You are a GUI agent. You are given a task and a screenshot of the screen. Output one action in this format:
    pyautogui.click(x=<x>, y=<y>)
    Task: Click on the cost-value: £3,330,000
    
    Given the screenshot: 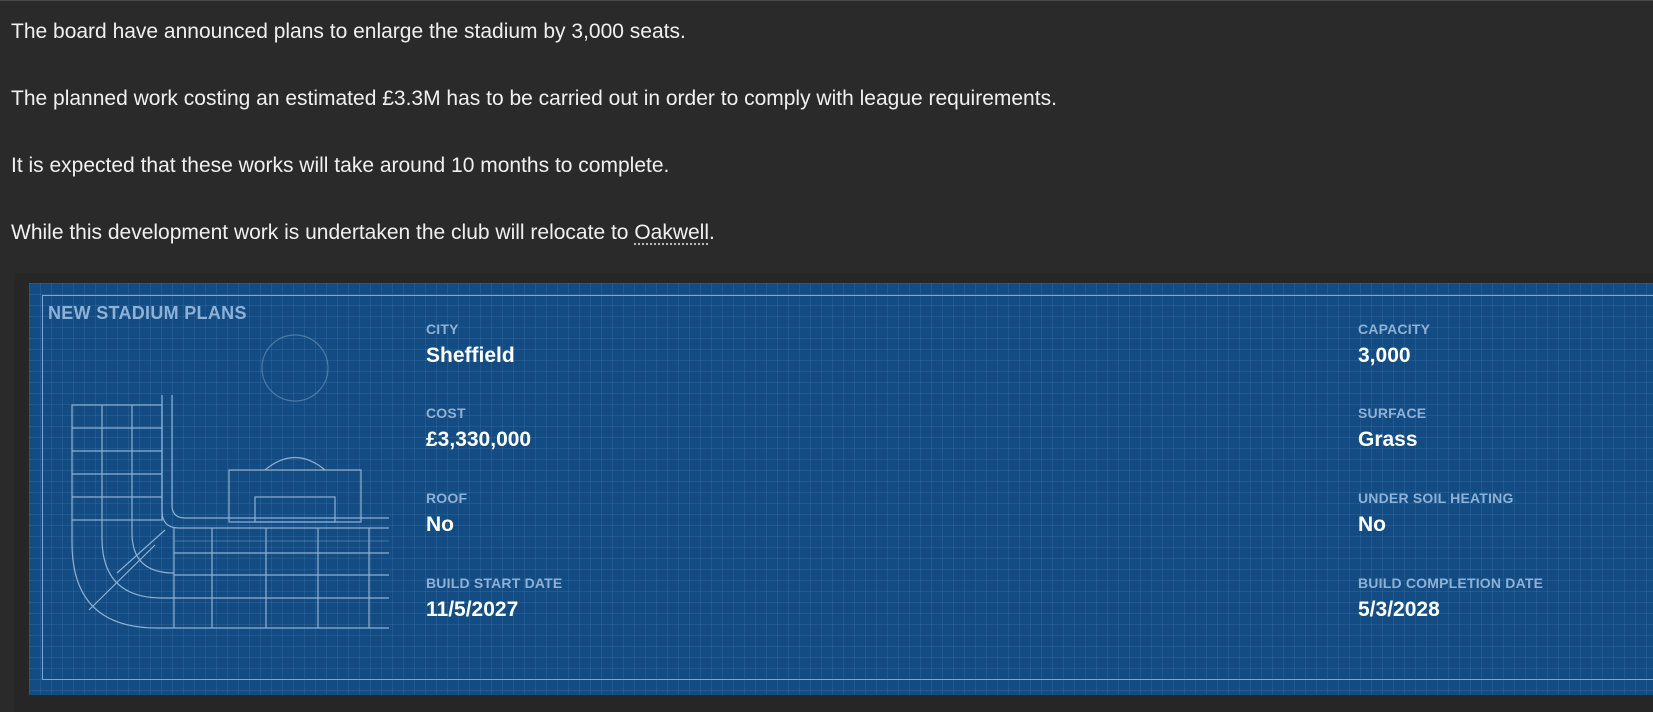 What is the action you would take?
    pyautogui.click(x=479, y=439)
    